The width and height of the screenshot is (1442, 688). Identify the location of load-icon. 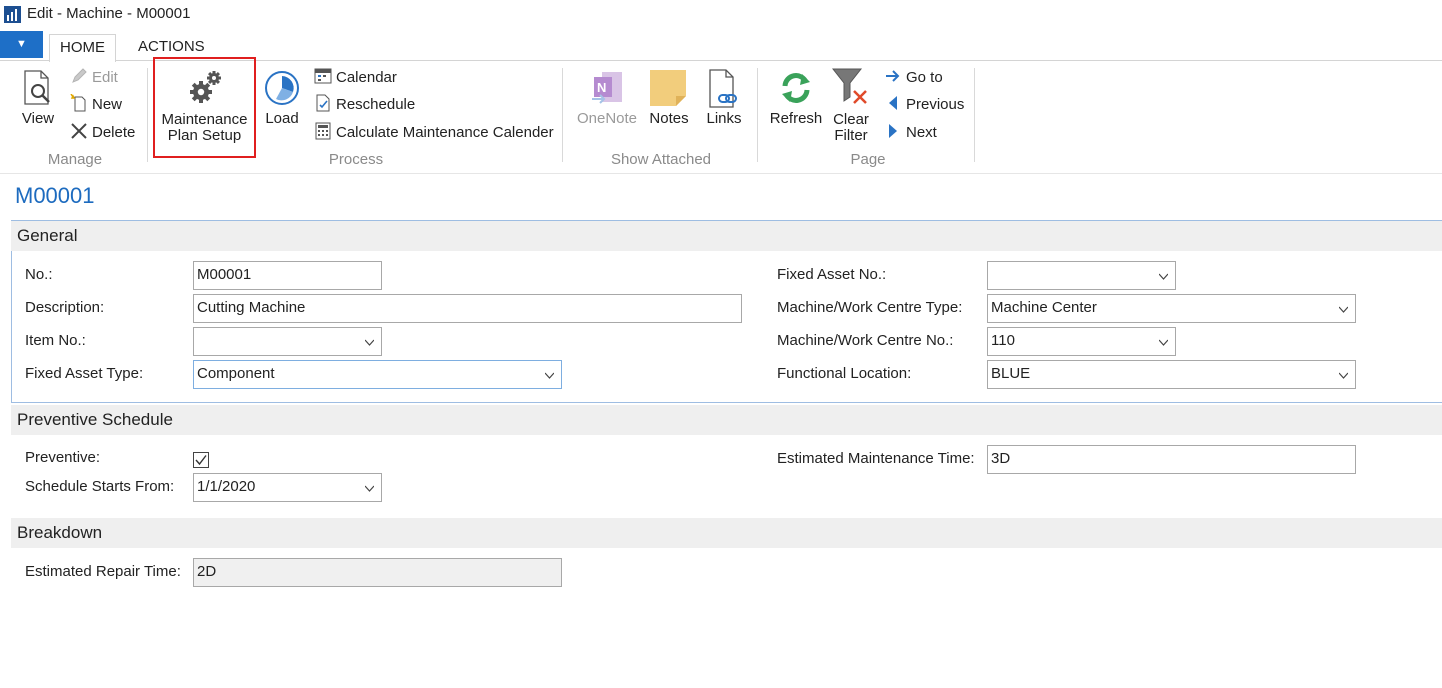
(282, 88).